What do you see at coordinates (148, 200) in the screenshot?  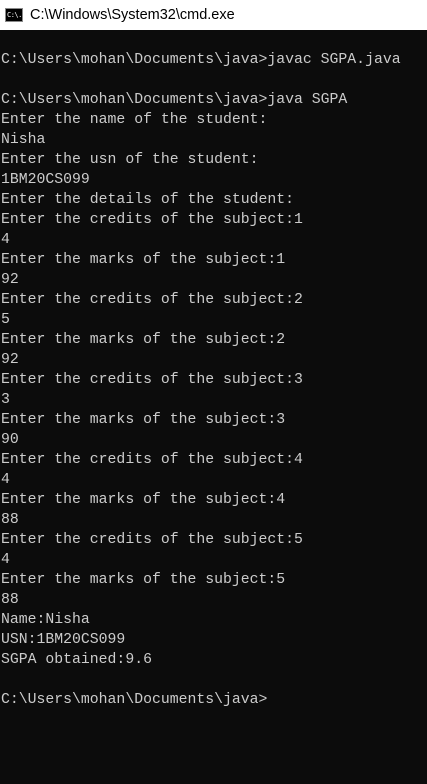 I see `console-line: Enter the details of the student:` at bounding box center [148, 200].